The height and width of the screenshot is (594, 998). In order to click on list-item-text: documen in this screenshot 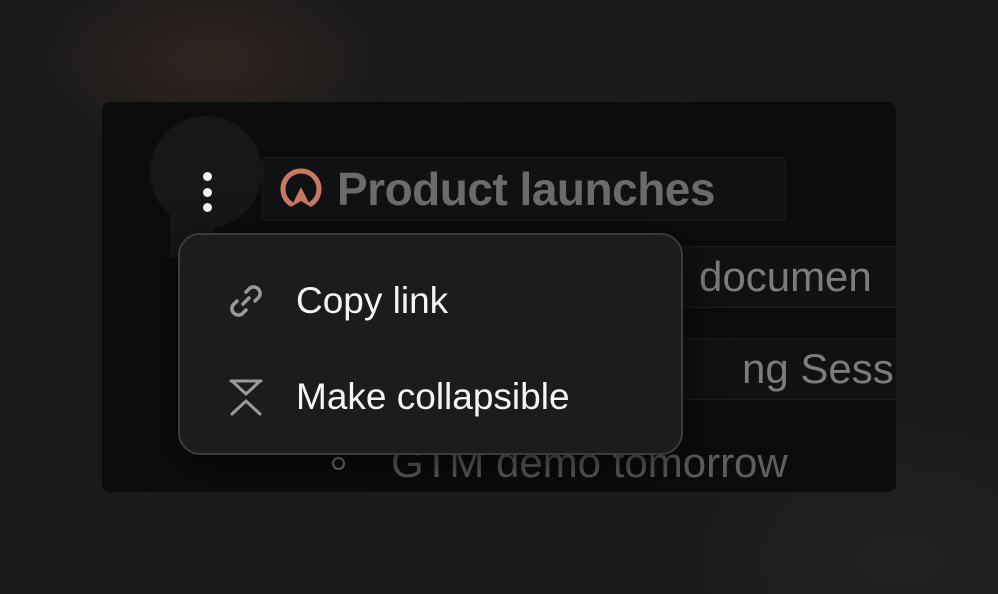, I will do `click(785, 276)`.